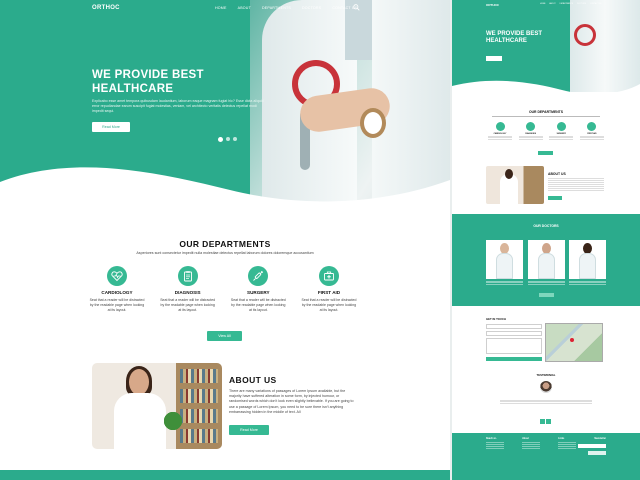 Image resolution: width=640 pixels, height=480 pixels. What do you see at coordinates (356, 7) in the screenshot?
I see `search-icon` at bounding box center [356, 7].